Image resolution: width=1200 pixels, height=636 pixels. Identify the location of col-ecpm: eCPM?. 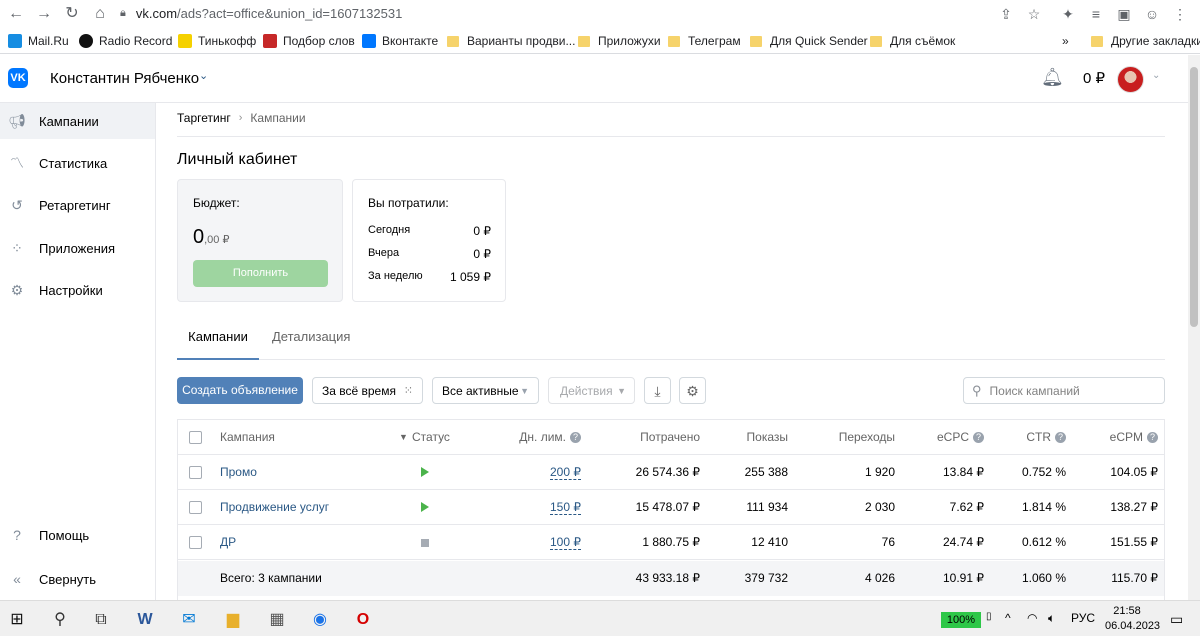
(1118, 437).